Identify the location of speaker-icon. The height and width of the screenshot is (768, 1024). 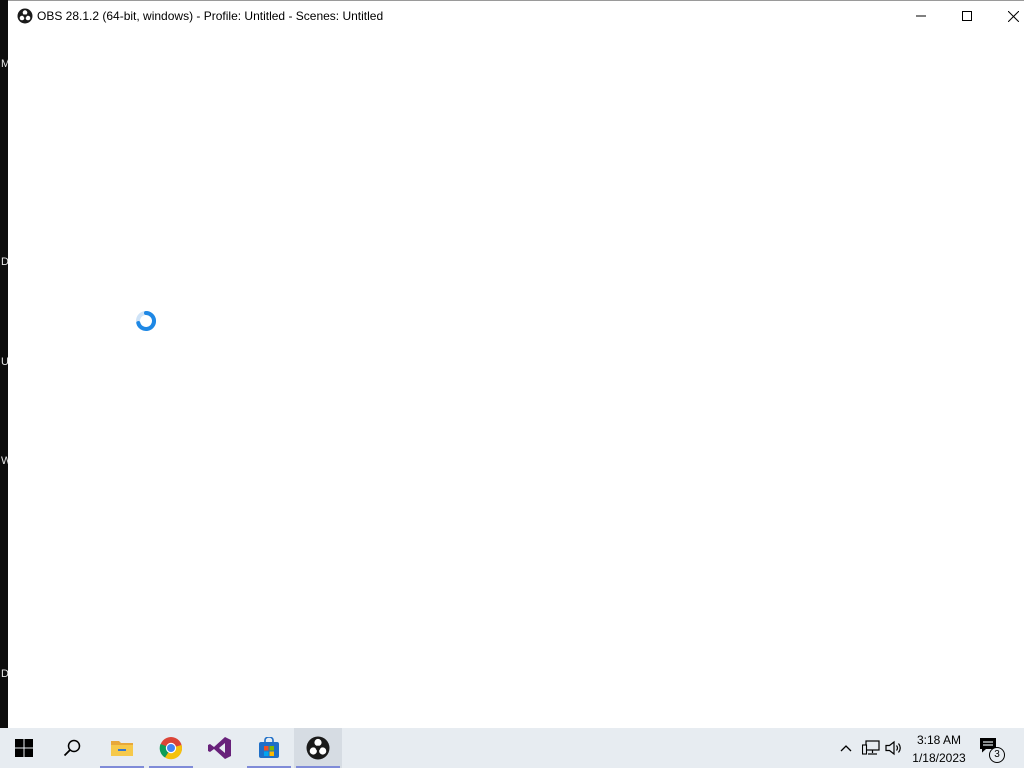
(893, 748).